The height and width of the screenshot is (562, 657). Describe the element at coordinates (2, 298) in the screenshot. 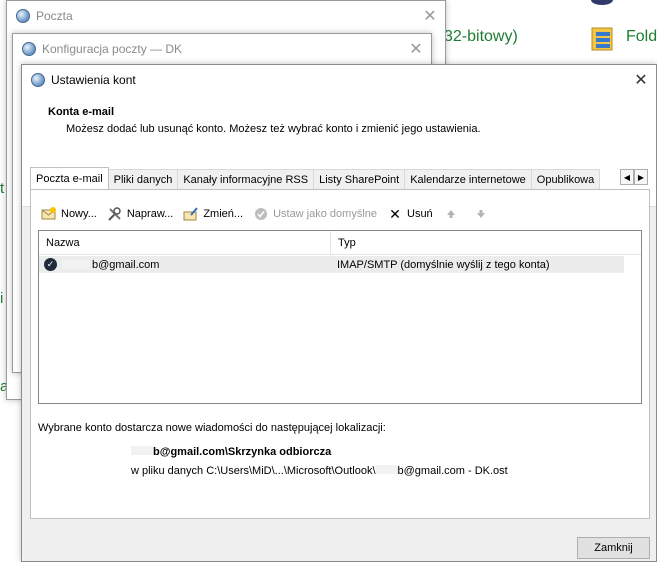

I see `background-edge-char: i` at that location.